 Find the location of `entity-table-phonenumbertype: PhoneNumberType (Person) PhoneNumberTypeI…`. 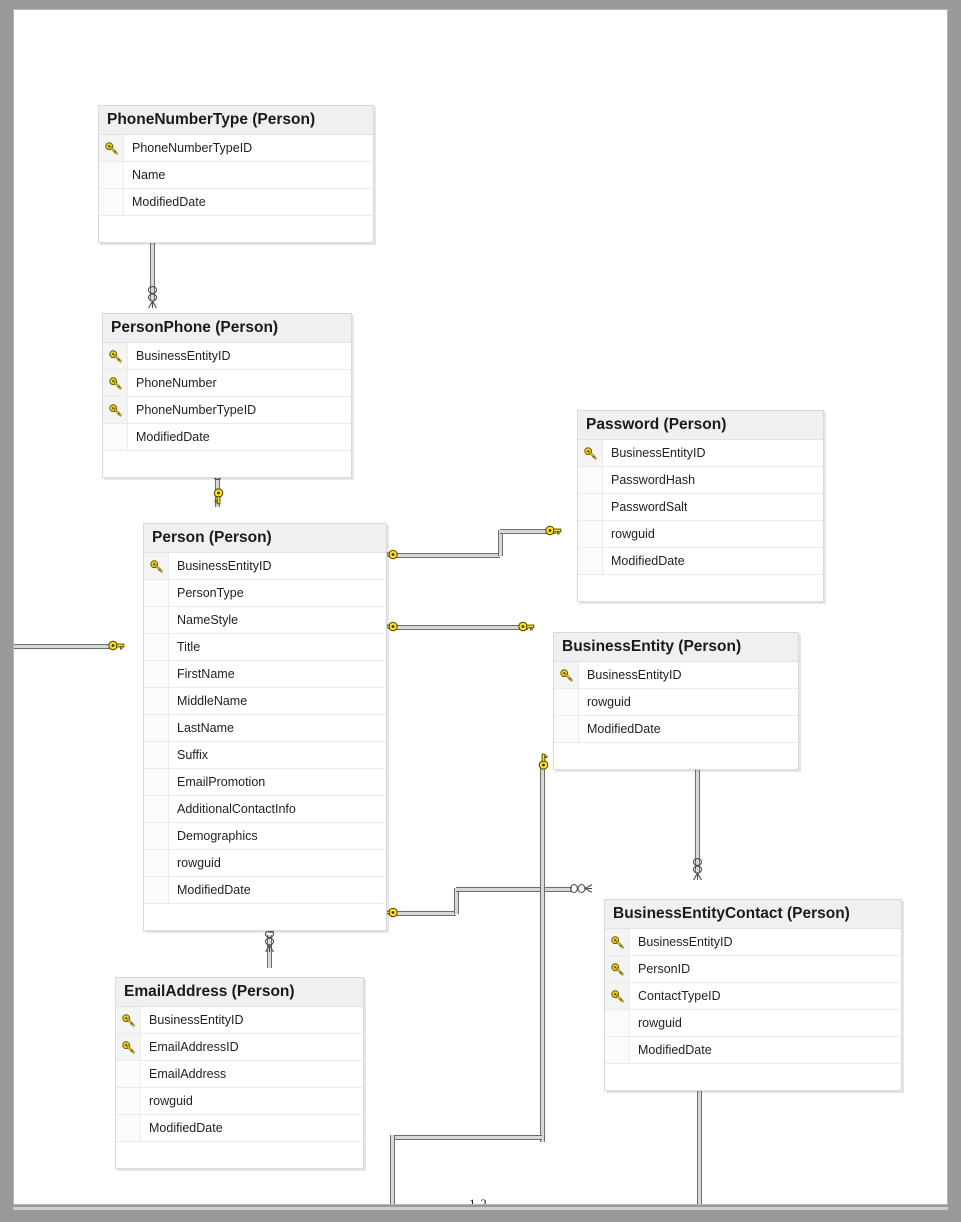

entity-table-phonenumbertype: PhoneNumberType (Person) PhoneNumberTypeI… is located at coordinates (236, 174).